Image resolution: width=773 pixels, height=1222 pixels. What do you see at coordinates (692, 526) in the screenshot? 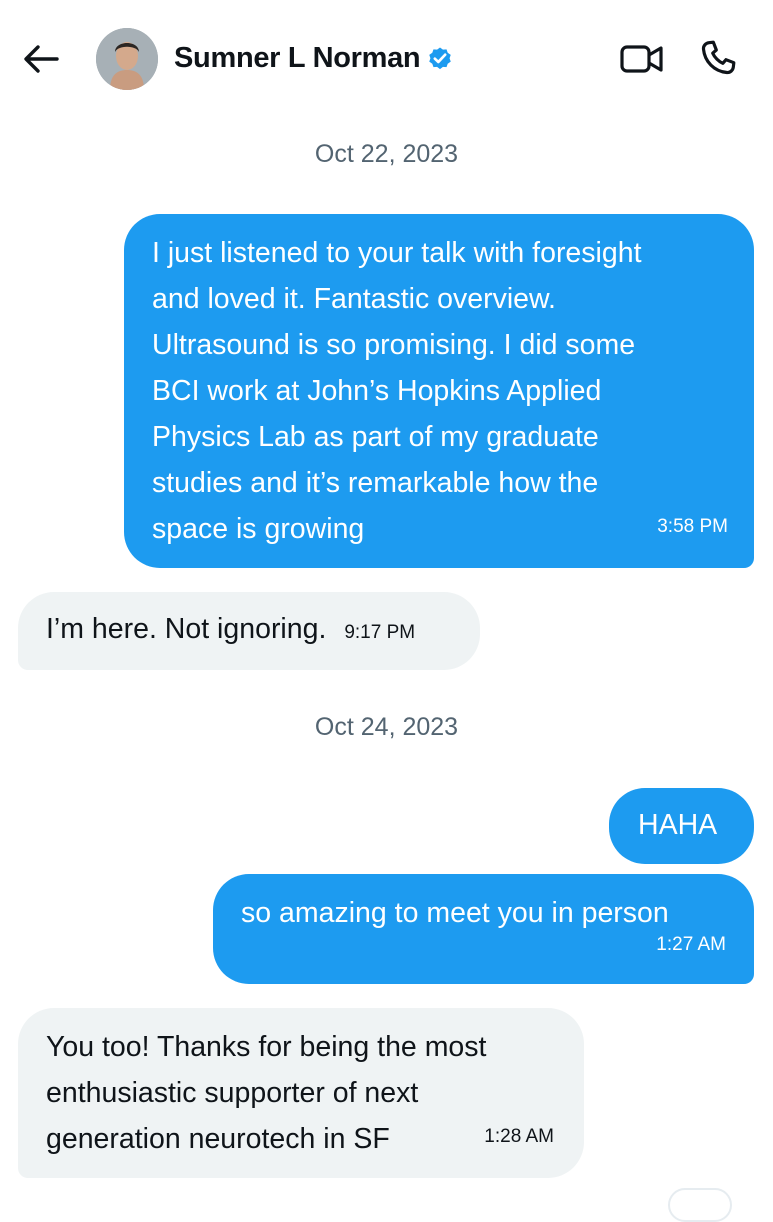
I see `message-timestamp: 3:58 PM` at bounding box center [692, 526].